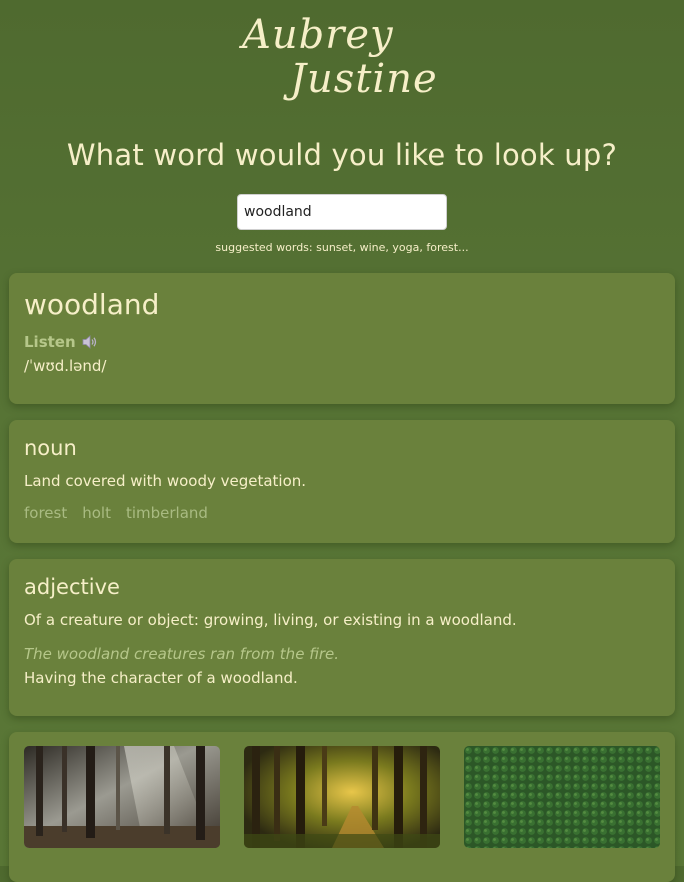 The image size is (684, 882). I want to click on synonym-link: forest, so click(45, 513).